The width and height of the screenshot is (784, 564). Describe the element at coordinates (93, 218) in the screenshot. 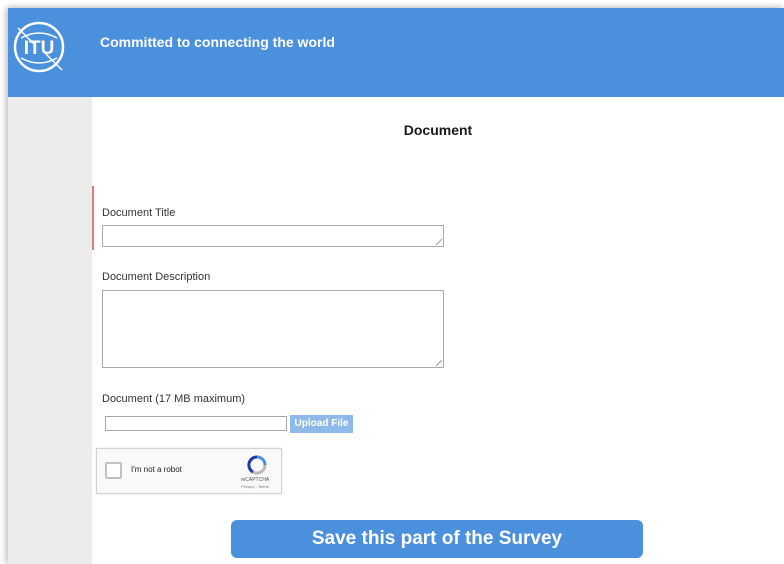

I see `required-field-marker` at that location.